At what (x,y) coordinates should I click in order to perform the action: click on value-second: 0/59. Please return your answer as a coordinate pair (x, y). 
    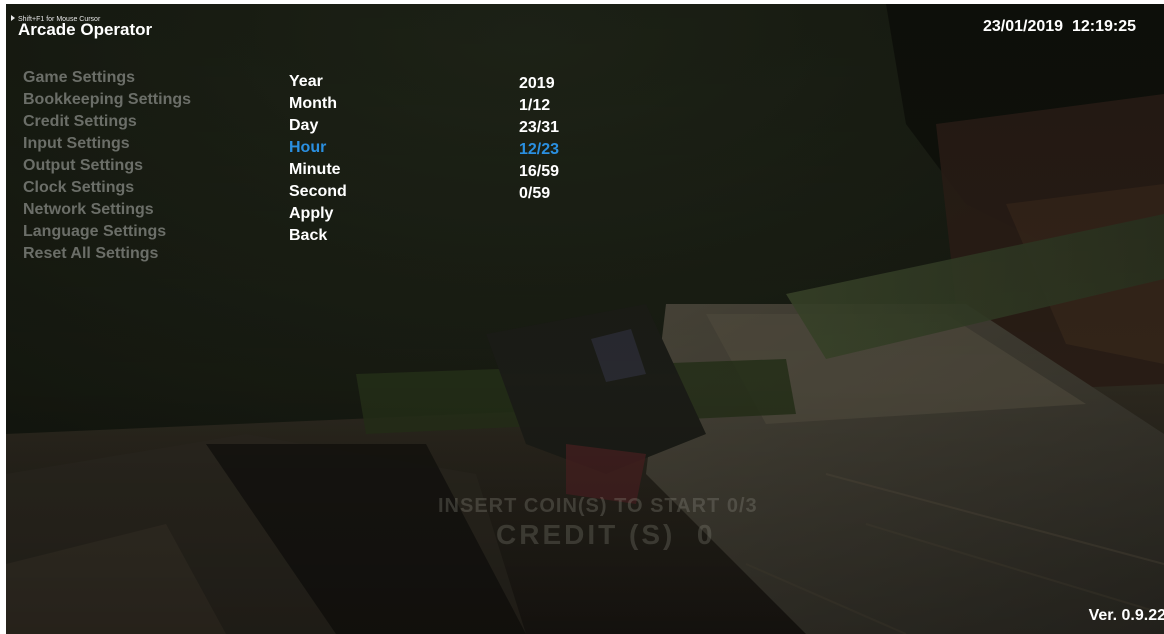
    Looking at the image, I should click on (535, 193).